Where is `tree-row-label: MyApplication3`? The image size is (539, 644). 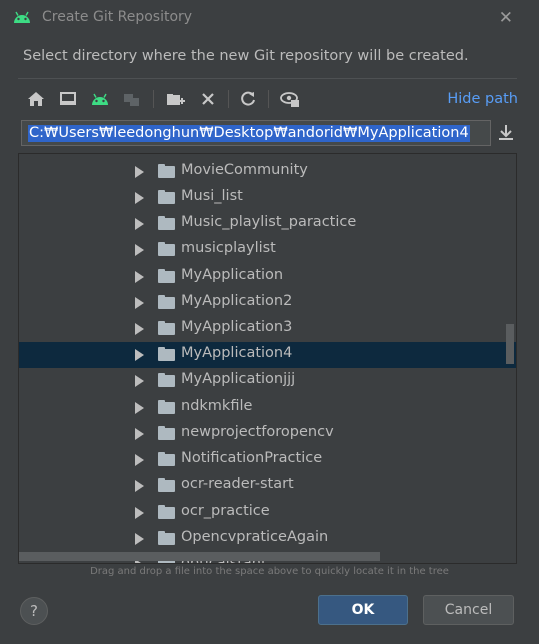 tree-row-label: MyApplication3 is located at coordinates (237, 327).